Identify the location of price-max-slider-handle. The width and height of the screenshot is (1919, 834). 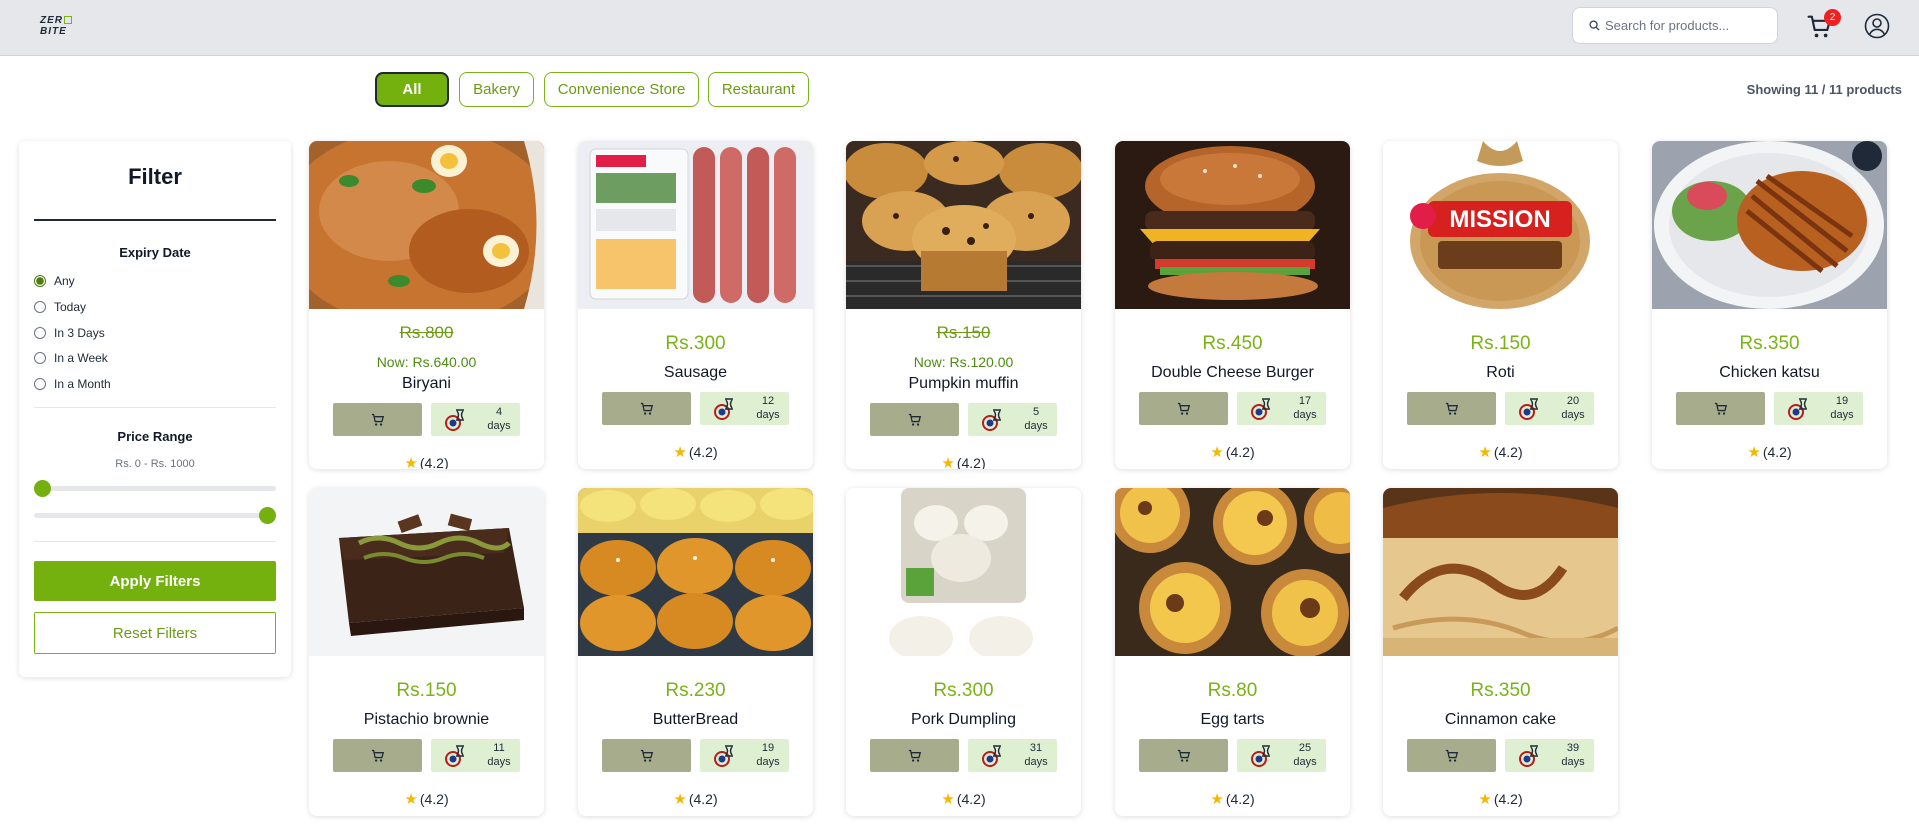
(267, 515).